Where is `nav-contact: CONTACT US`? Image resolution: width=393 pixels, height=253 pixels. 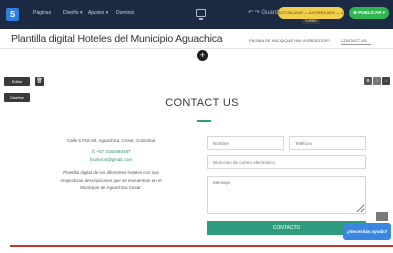 nav-contact: CONTACT US is located at coordinates (354, 40).